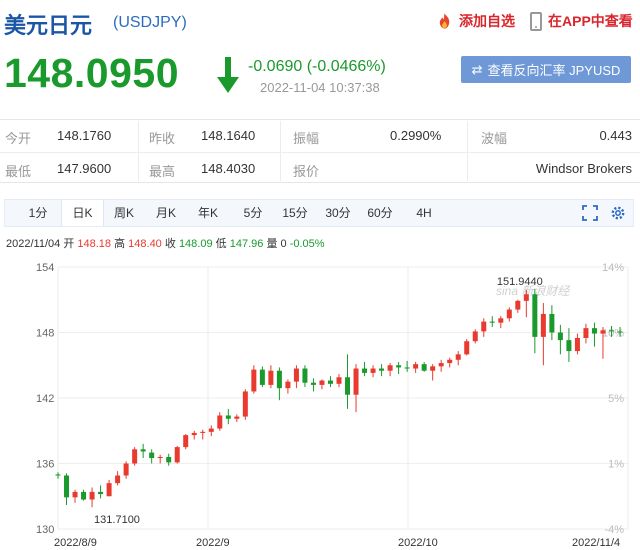 This screenshot has width=640, height=550. I want to click on y-tick-label: 154, so click(45, 268).